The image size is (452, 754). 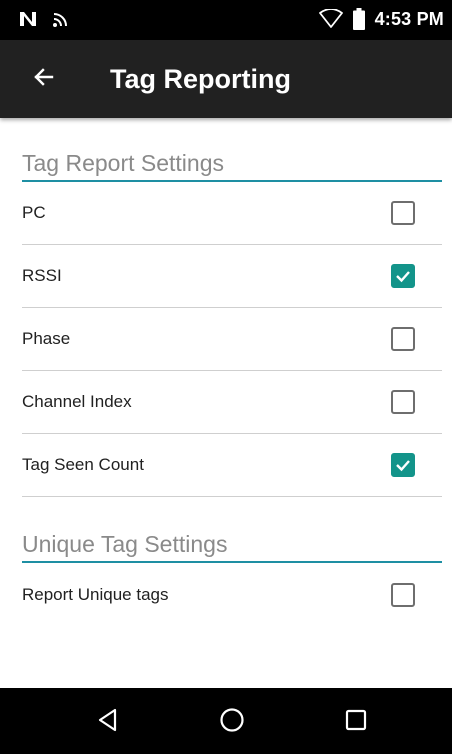 I want to click on back-button, so click(x=44, y=79).